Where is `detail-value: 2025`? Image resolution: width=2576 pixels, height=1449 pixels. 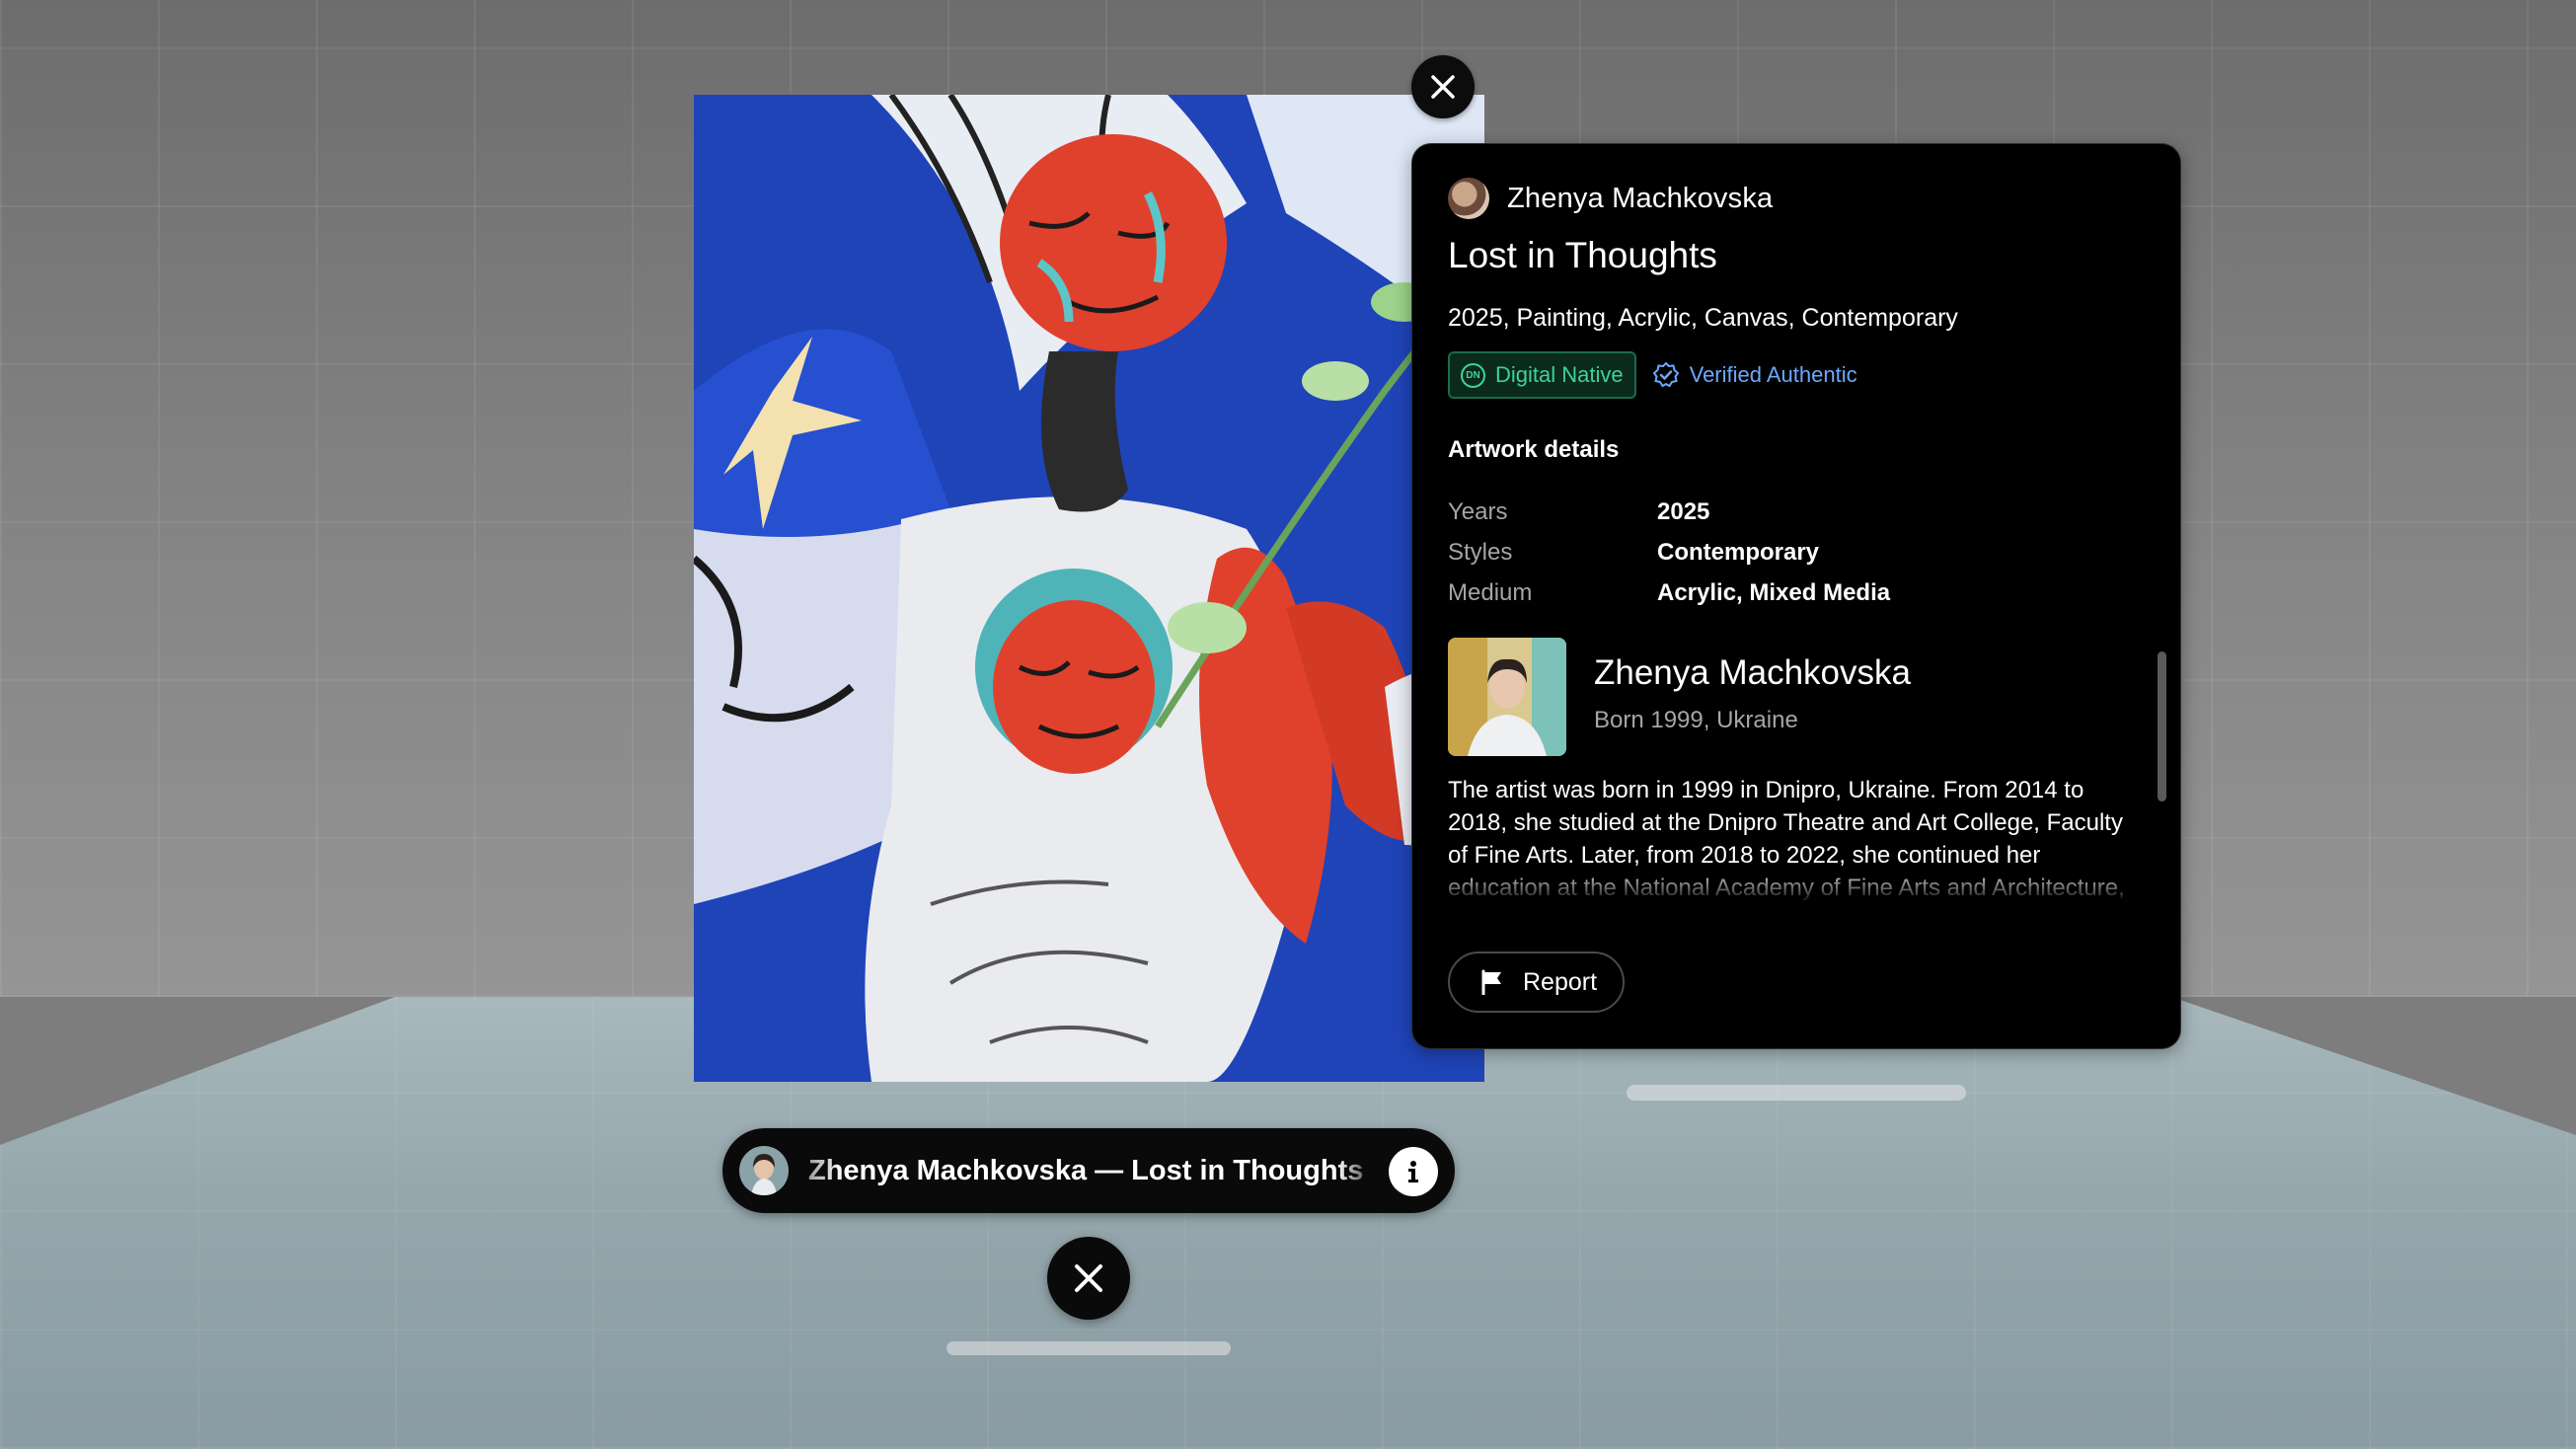 detail-value: 2025 is located at coordinates (1683, 511).